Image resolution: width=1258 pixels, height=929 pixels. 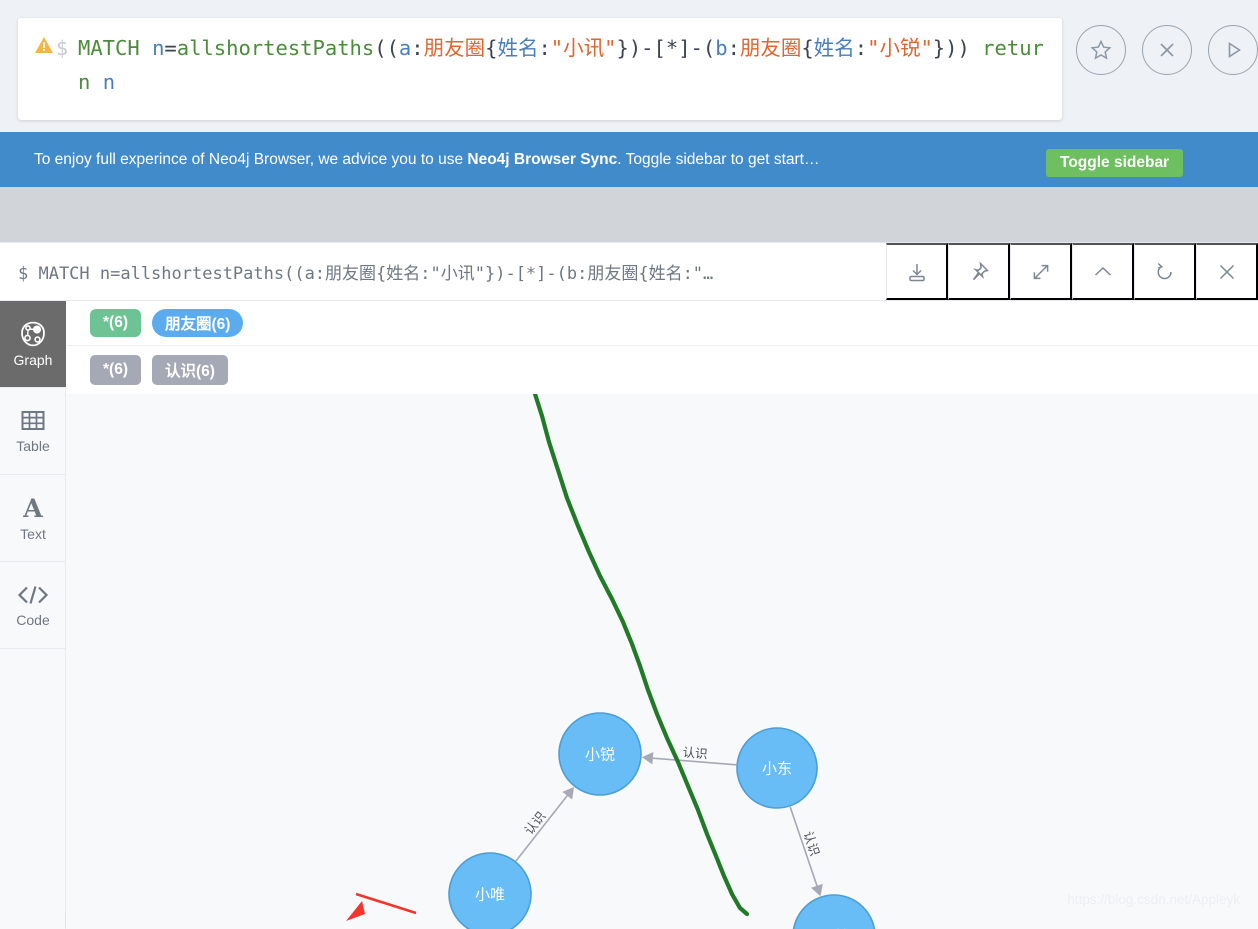 I want to click on warning-triangle-icon, so click(x=45, y=47).